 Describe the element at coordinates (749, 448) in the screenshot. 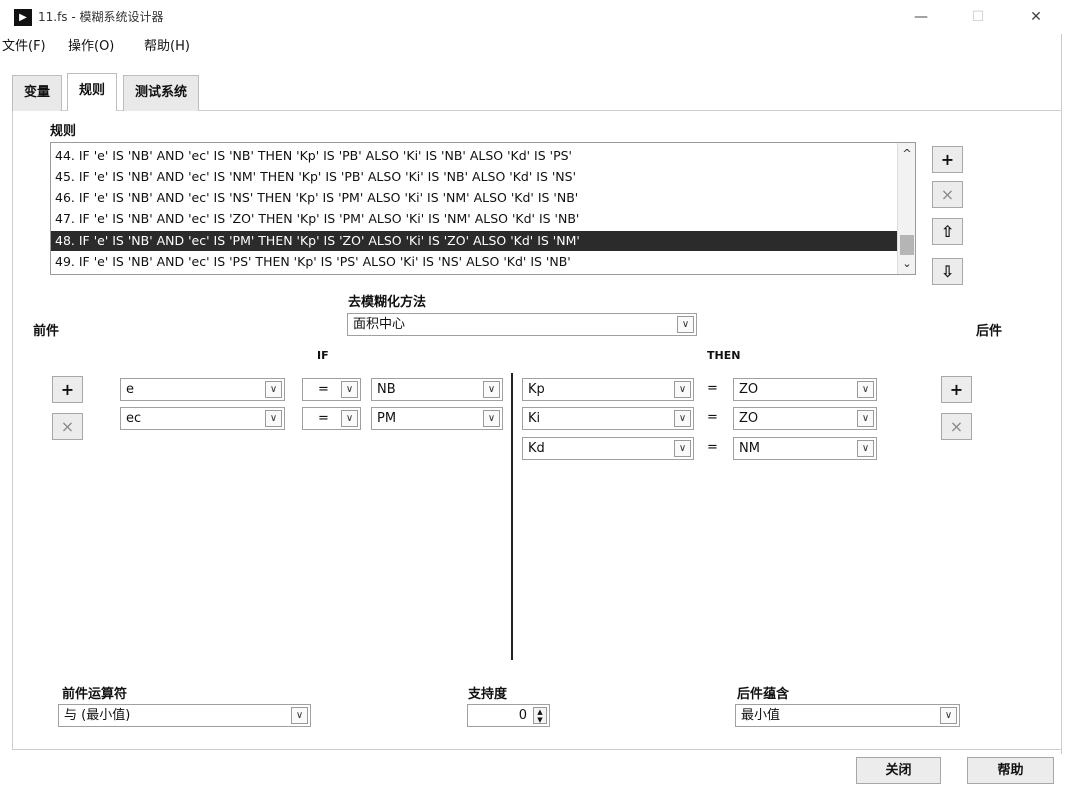

I see `consequent-term-value: NM` at that location.